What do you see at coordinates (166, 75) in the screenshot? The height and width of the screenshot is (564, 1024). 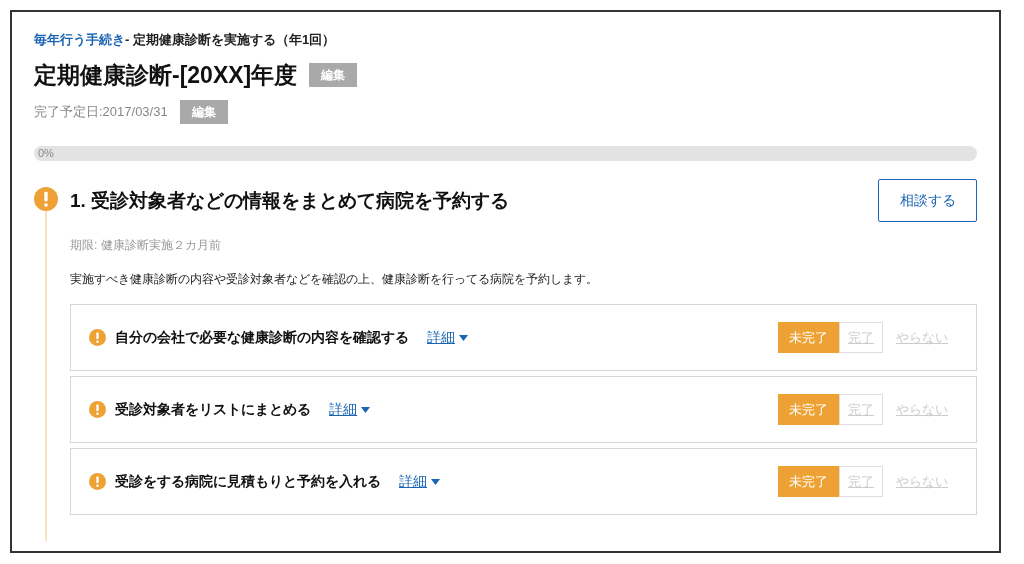 I see `page-title: 定期健康診断-[20XX]年度` at bounding box center [166, 75].